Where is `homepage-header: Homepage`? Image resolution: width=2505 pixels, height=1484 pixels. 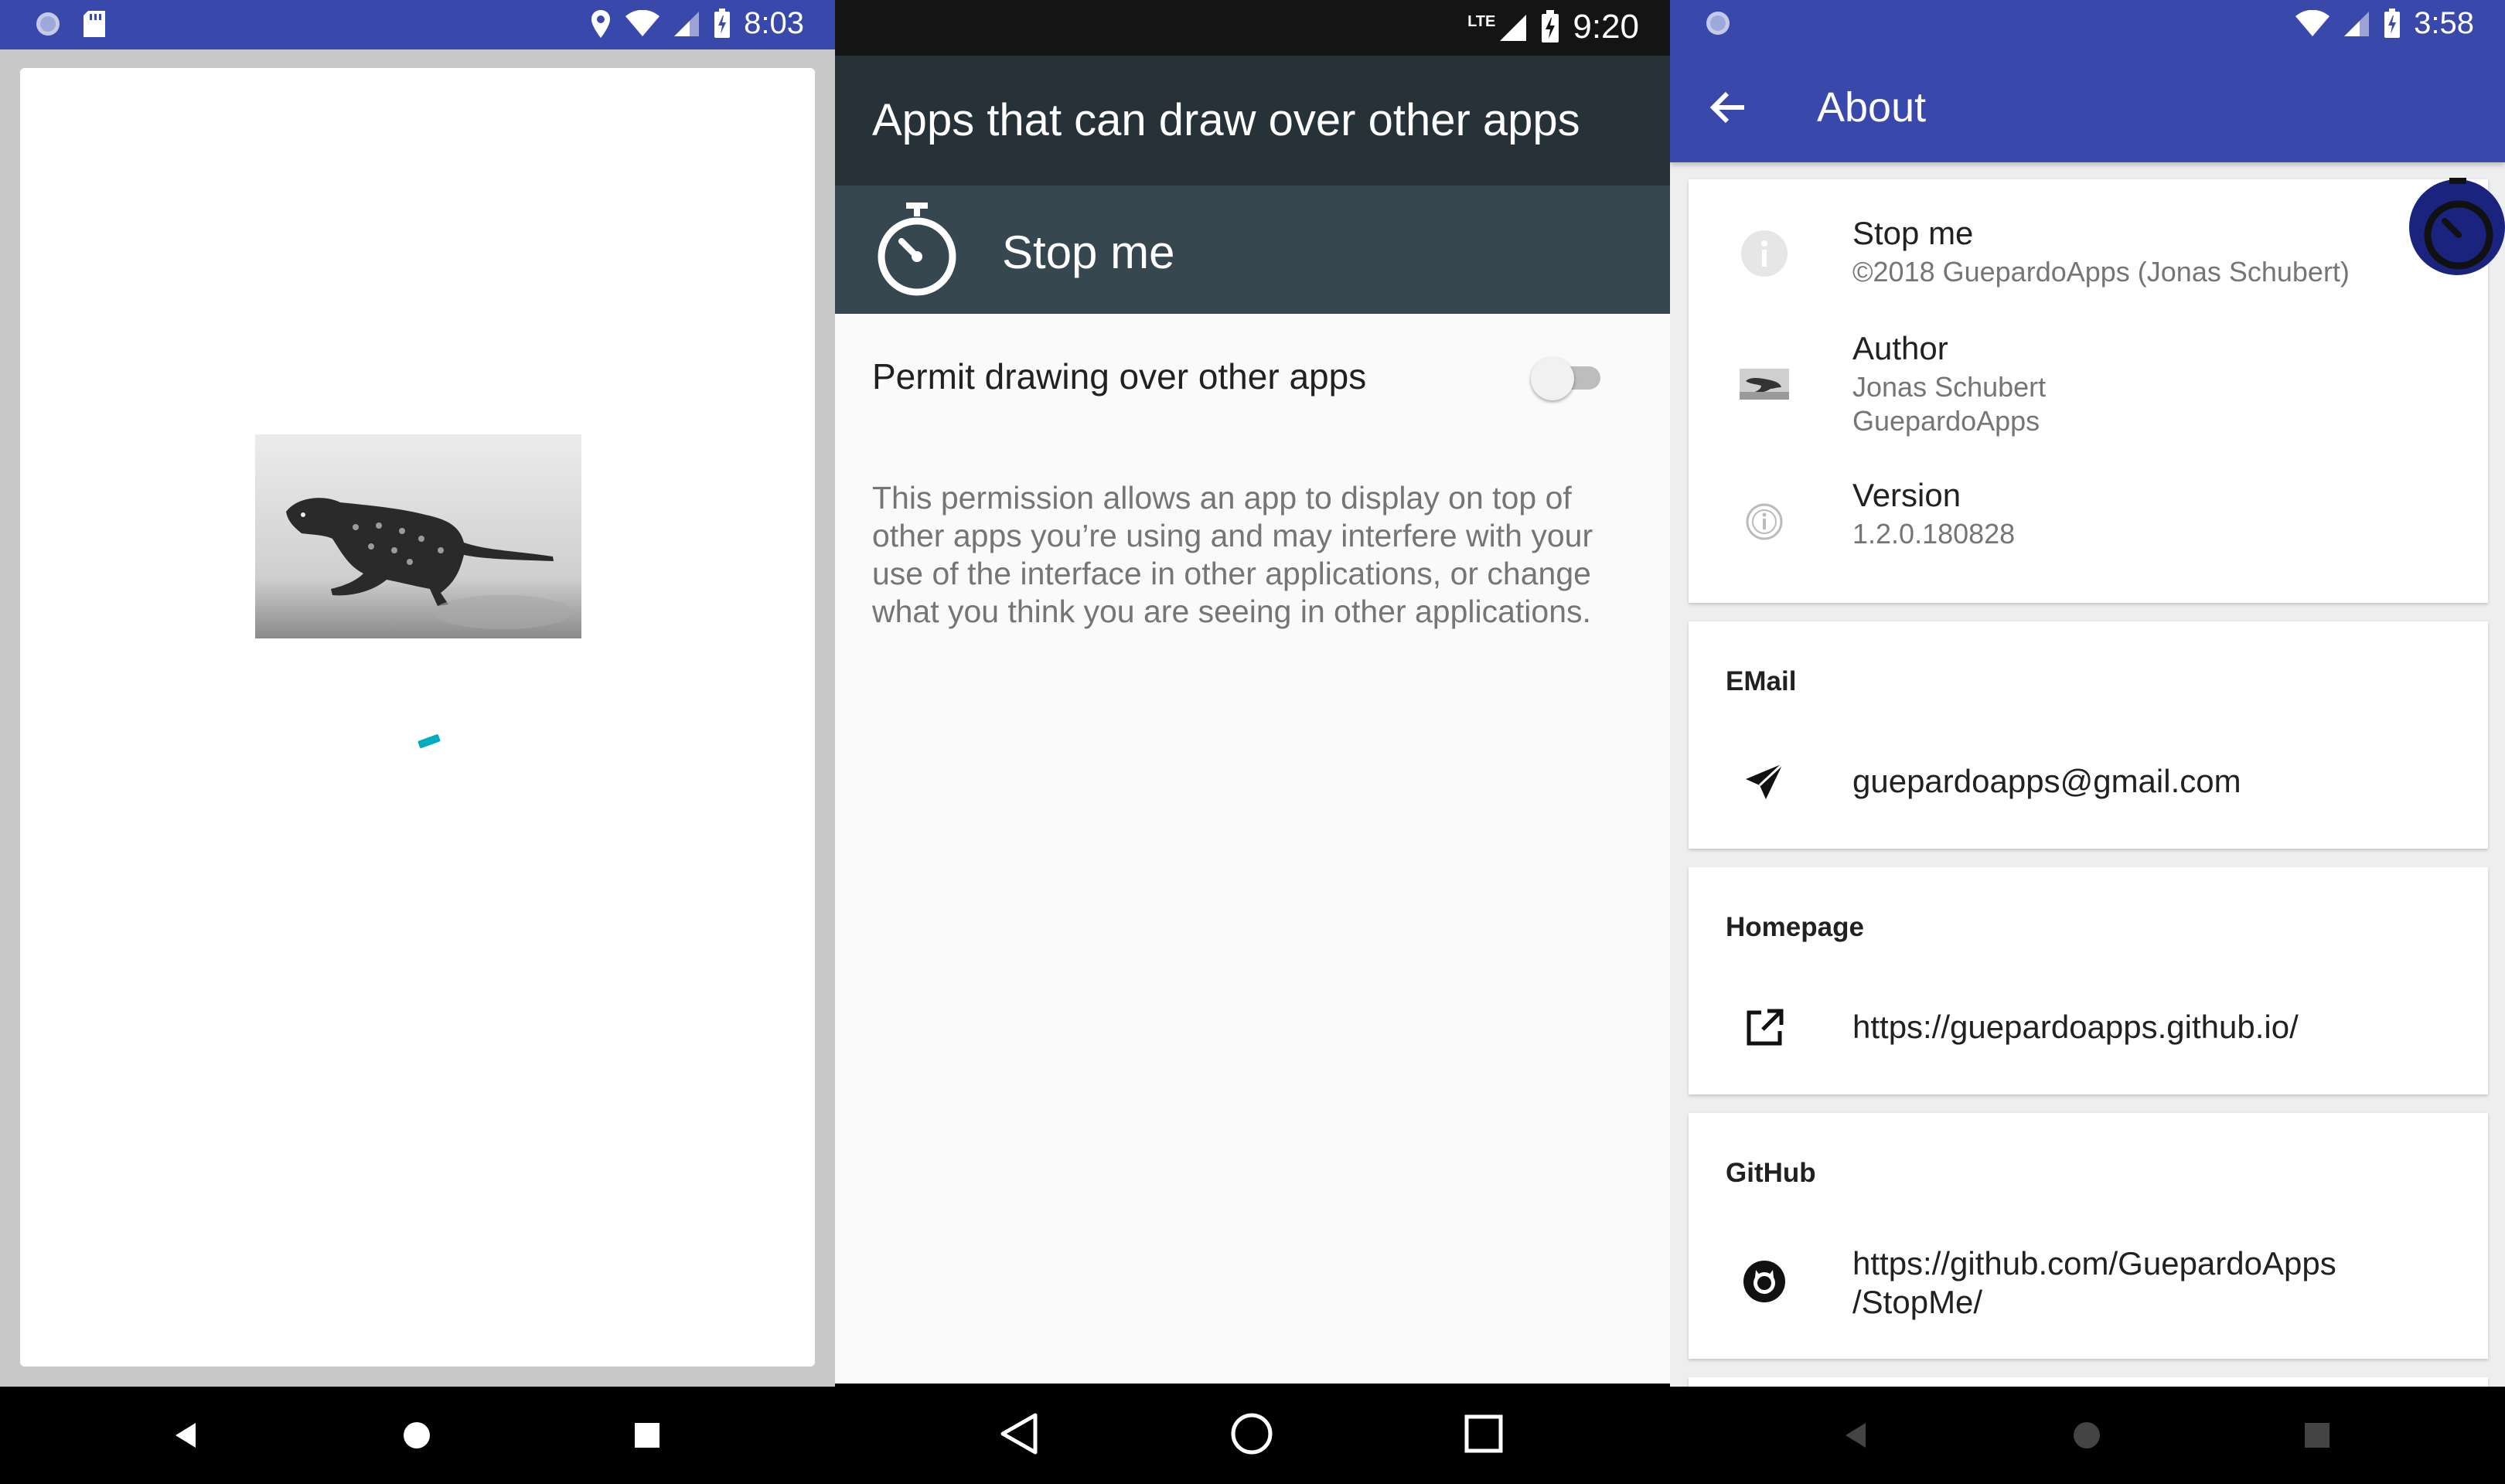
homepage-header: Homepage is located at coordinates (1795, 927).